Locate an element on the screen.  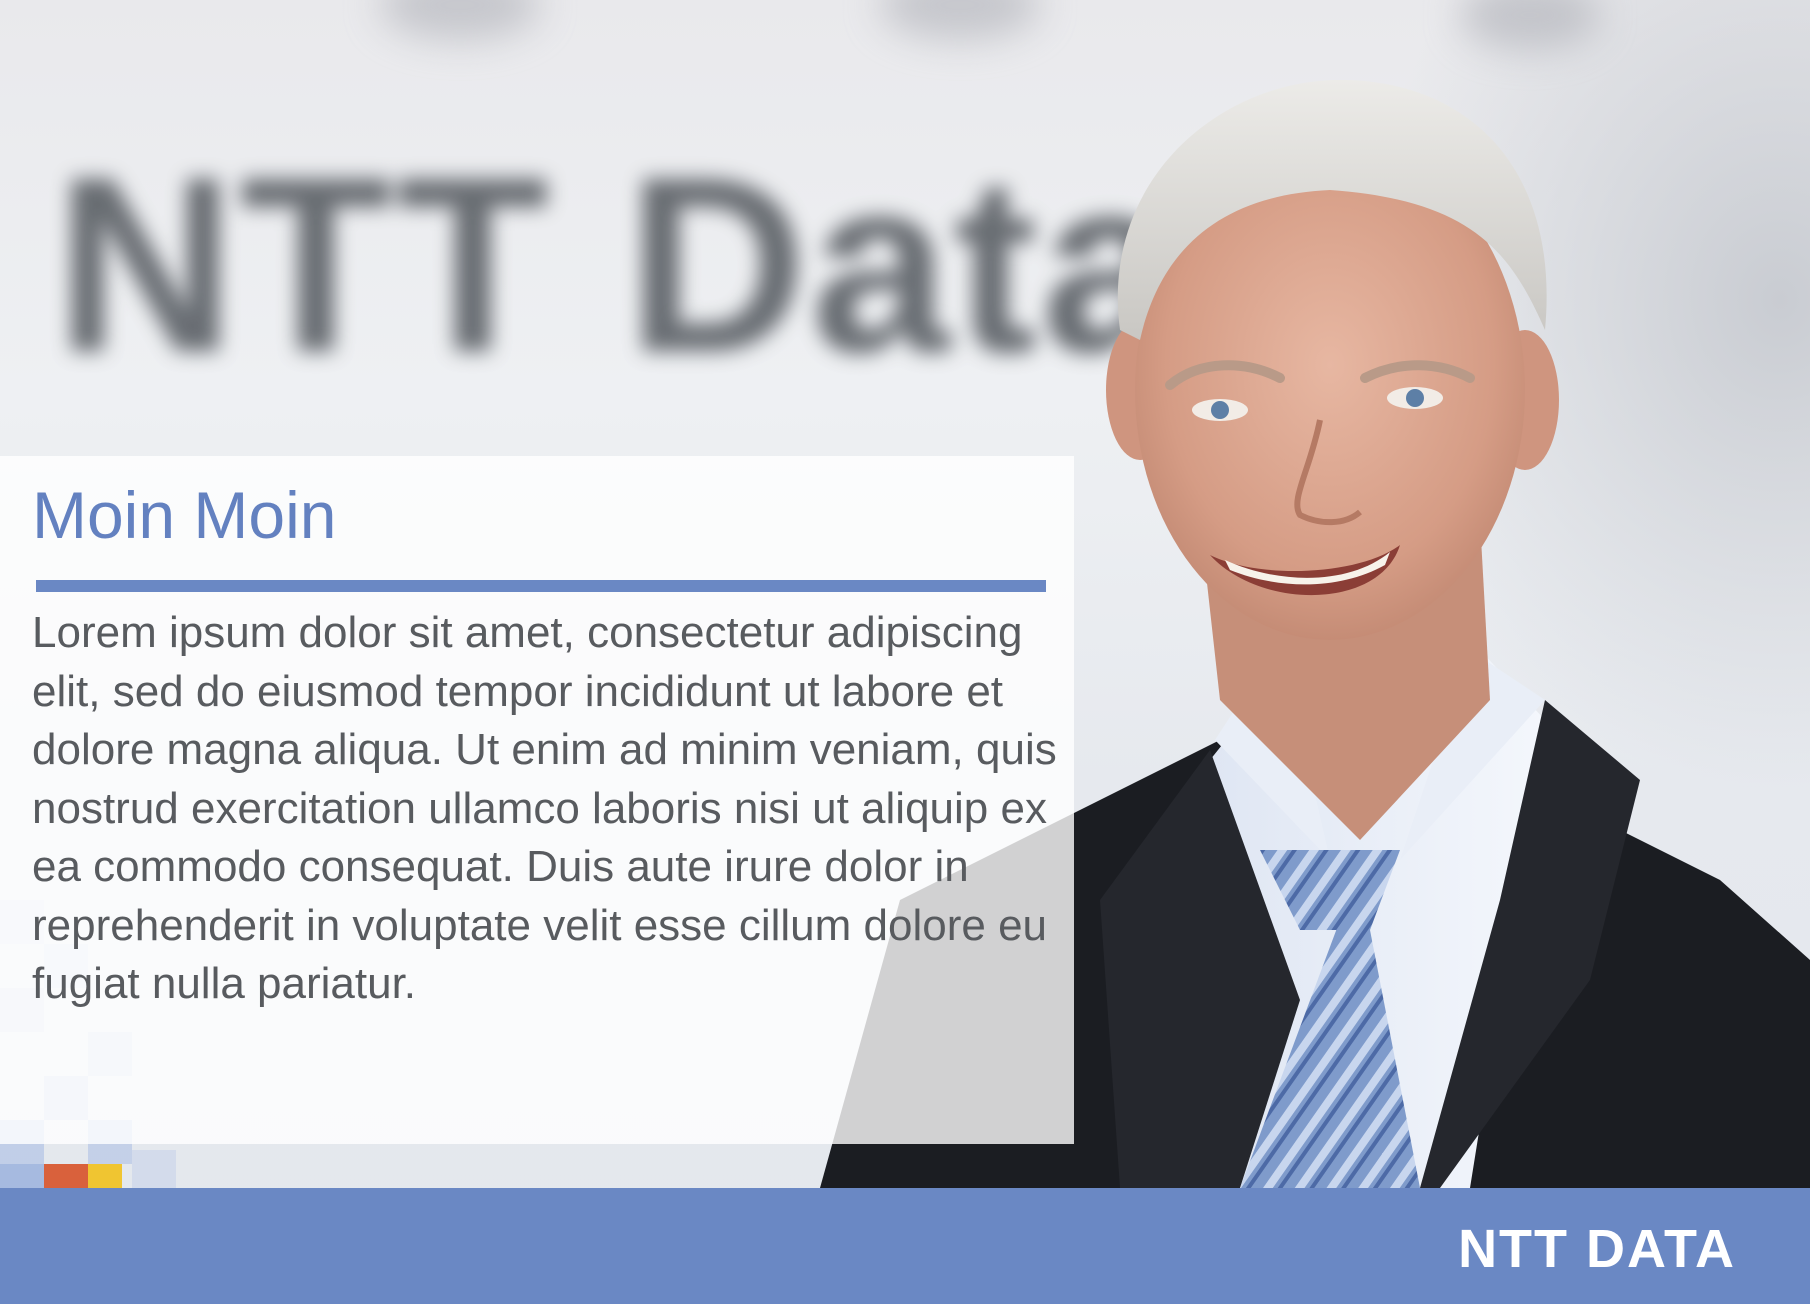
slide-headline: Moin Moin is located at coordinates (184, 515).